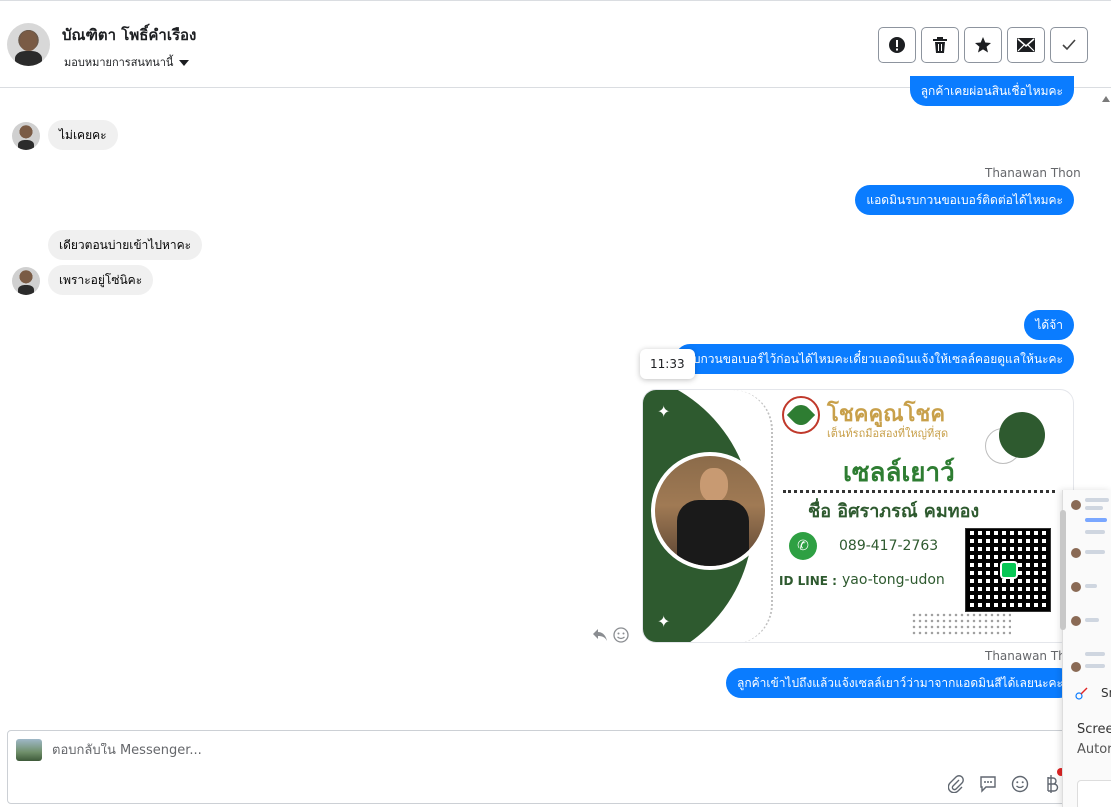  What do you see at coordinates (667, 364) in the screenshot?
I see `timestamp-tooltip: 11:33` at bounding box center [667, 364].